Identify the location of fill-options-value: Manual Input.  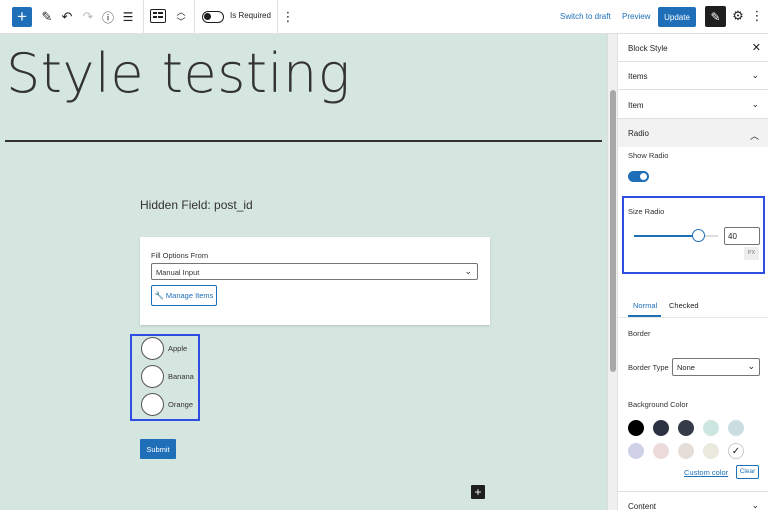
(178, 272).